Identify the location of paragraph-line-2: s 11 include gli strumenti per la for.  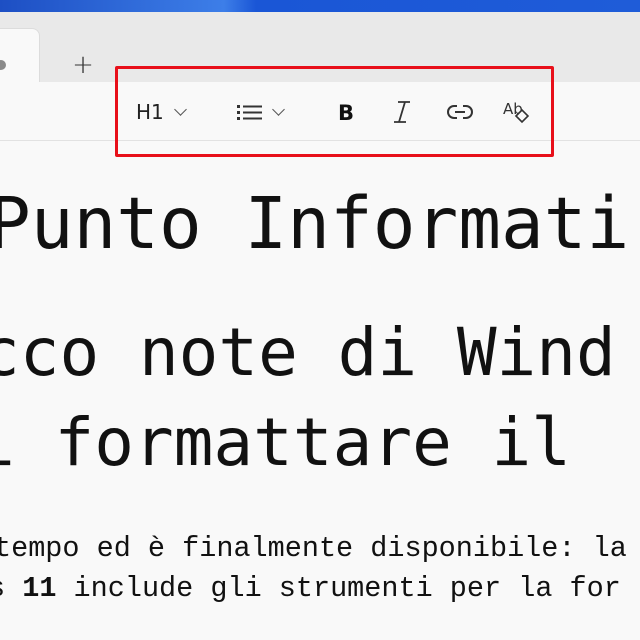
(310, 588).